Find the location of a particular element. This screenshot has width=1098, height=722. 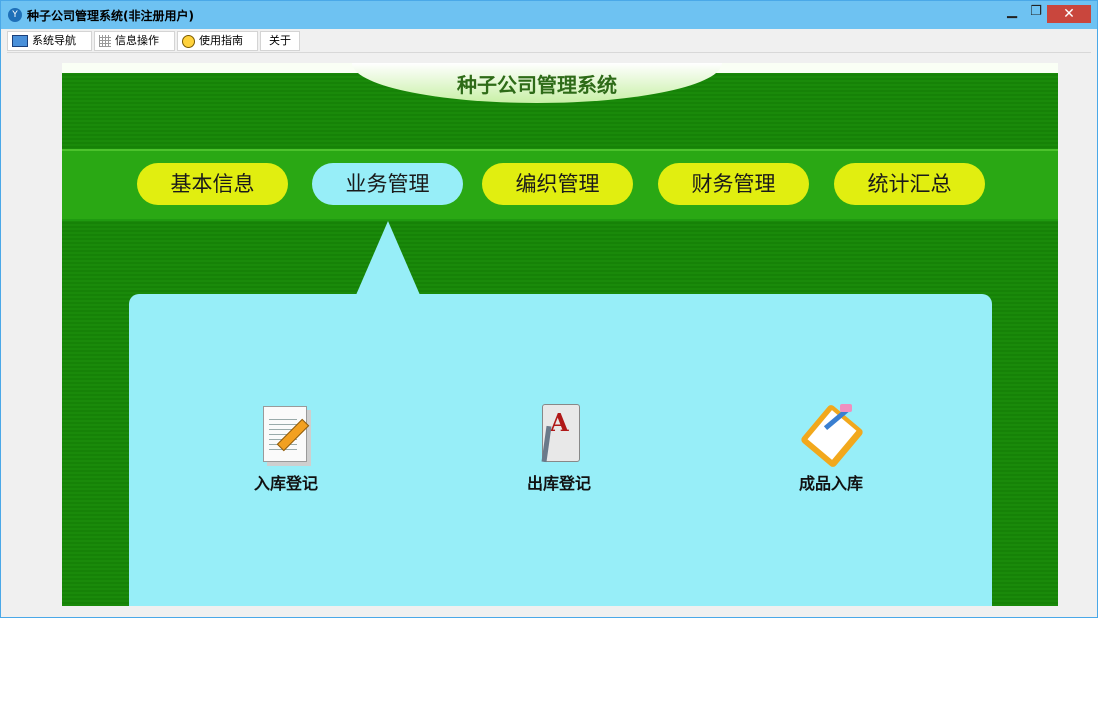

window-title: 种子公司管理系统(非注册用户) is located at coordinates (110, 16).